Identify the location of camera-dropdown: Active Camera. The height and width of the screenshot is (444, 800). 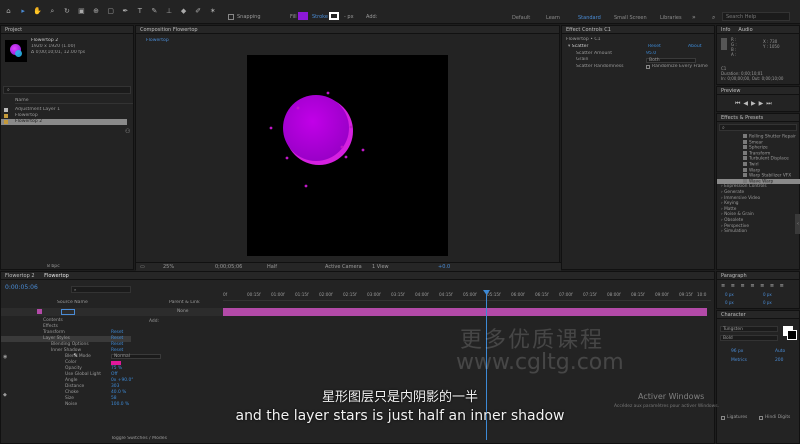
(343, 267).